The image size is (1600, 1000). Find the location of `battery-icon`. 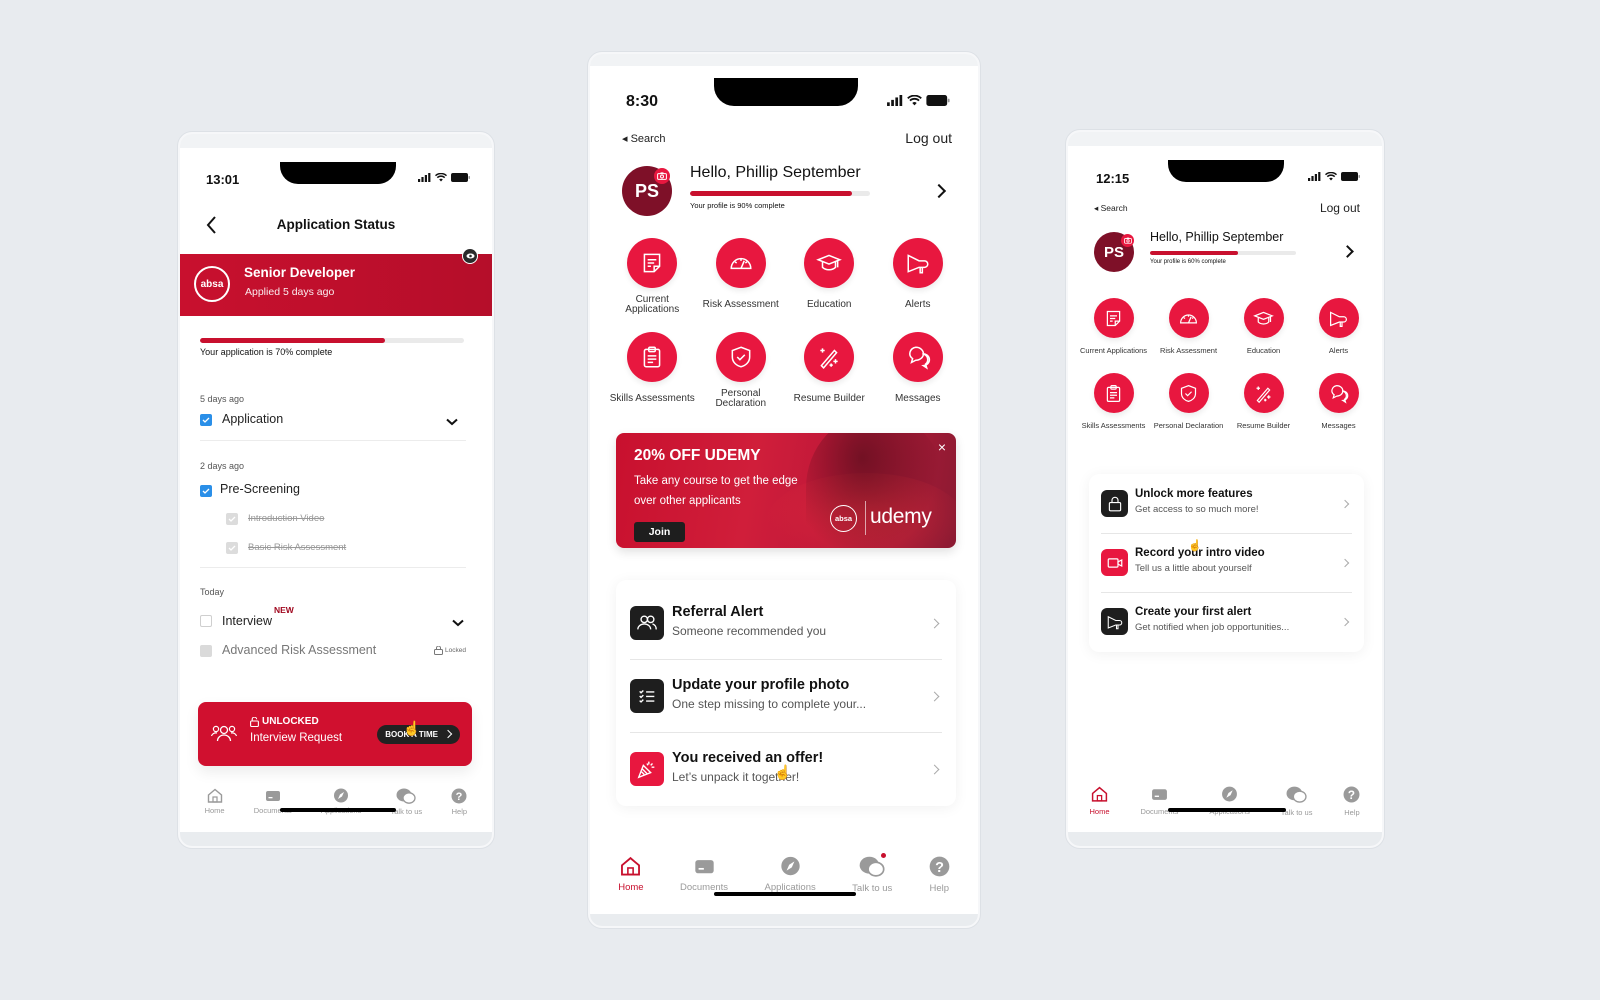

battery-icon is located at coordinates (1350, 176).